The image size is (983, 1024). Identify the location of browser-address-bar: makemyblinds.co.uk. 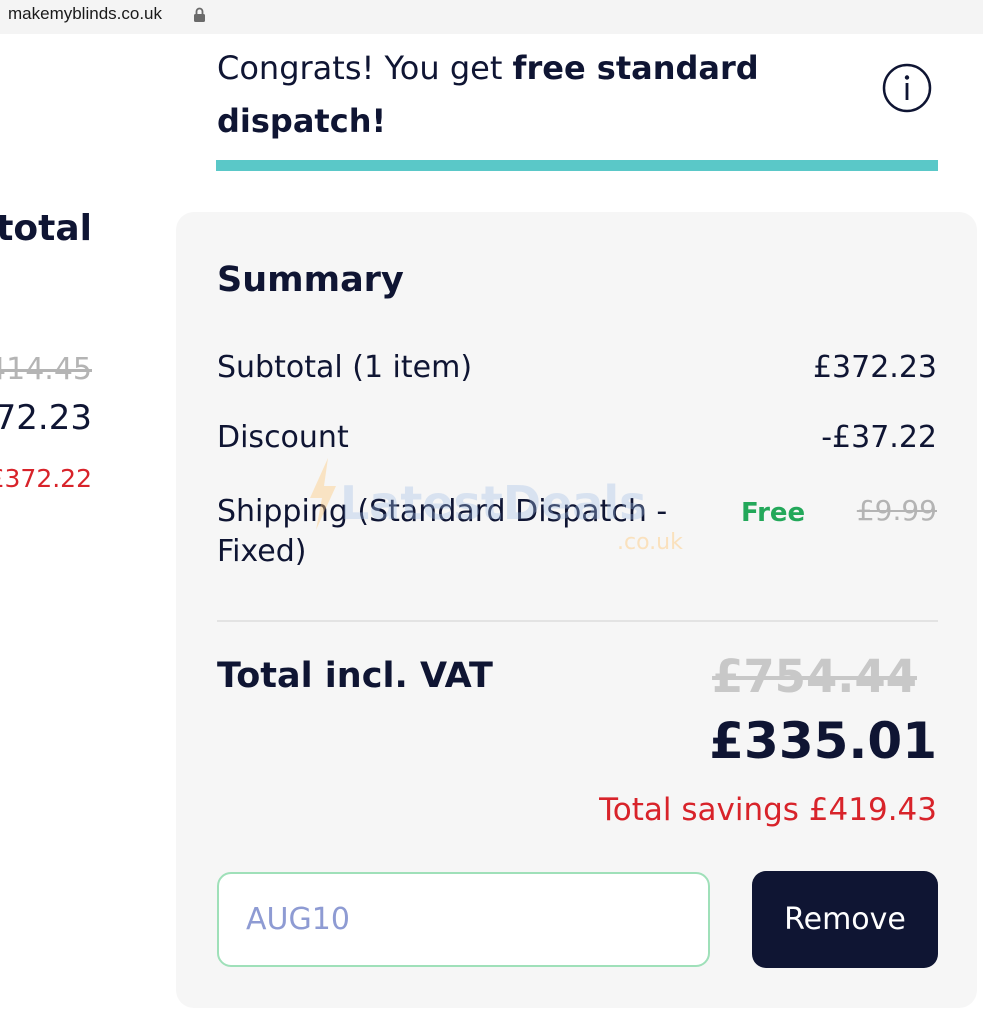
(491, 17).